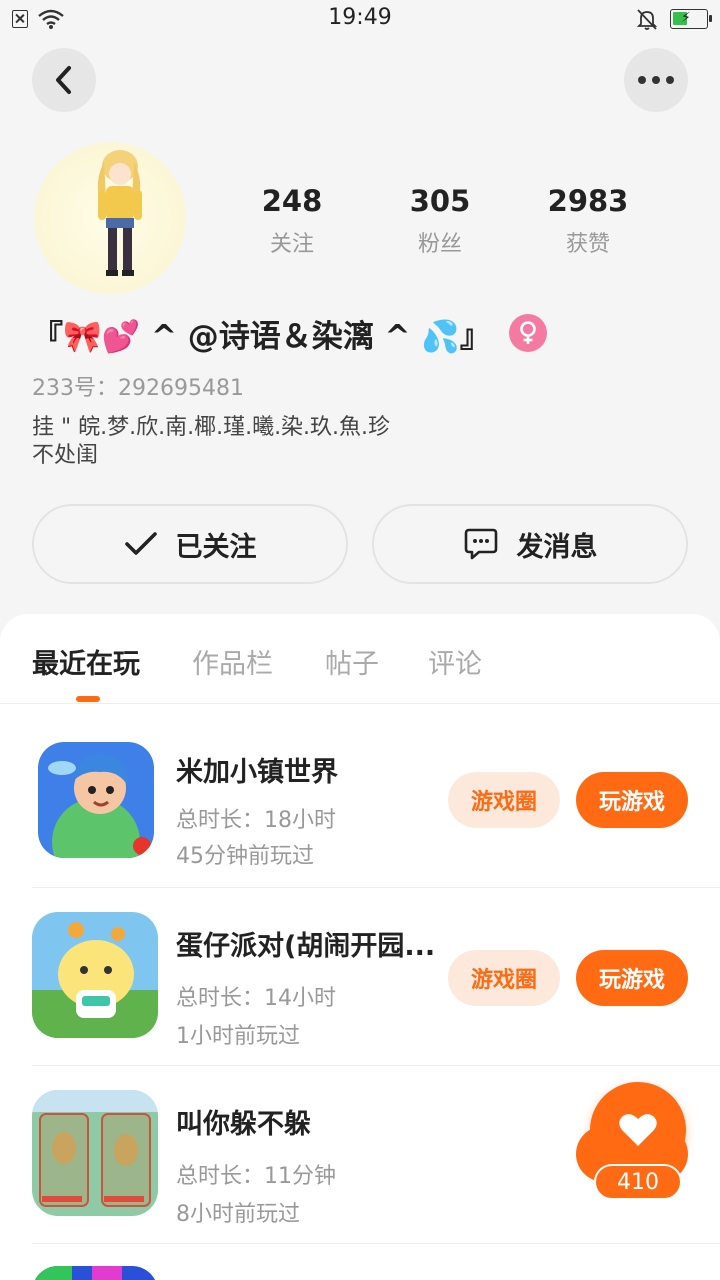 The height and width of the screenshot is (1280, 720). Describe the element at coordinates (455, 661) in the screenshot. I see `tab-comments: 评论` at that location.